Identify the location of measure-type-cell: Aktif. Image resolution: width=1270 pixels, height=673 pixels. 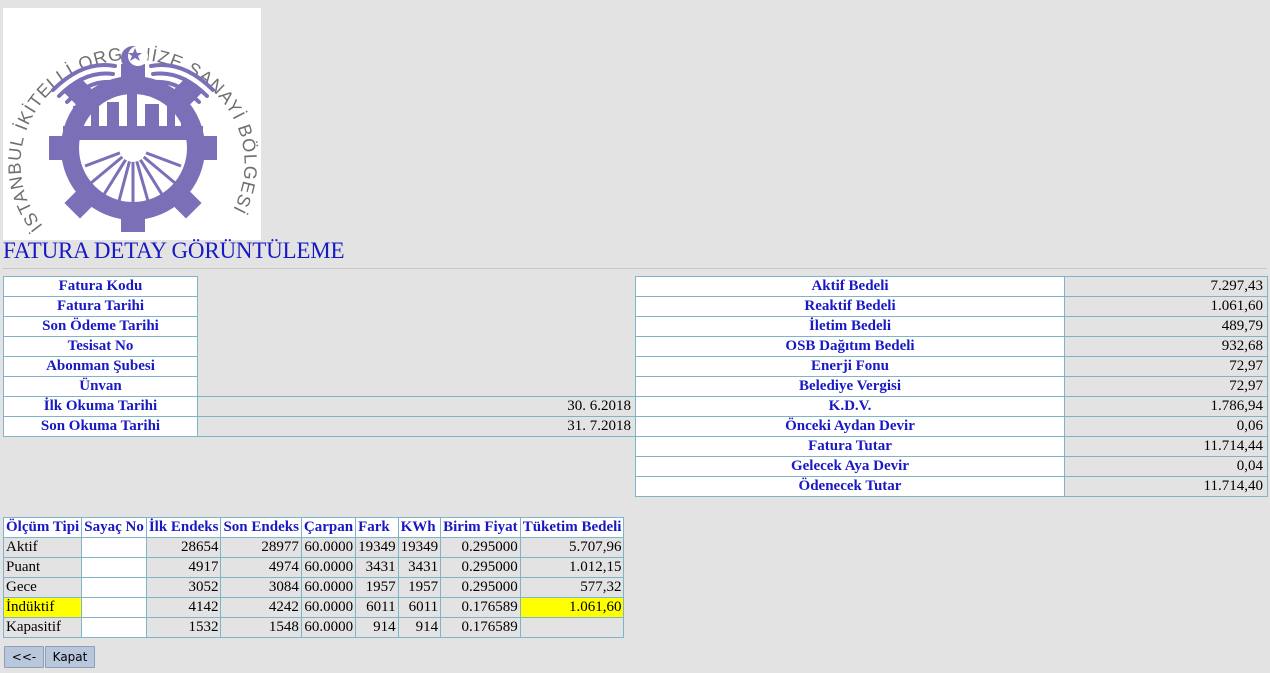
(42, 547).